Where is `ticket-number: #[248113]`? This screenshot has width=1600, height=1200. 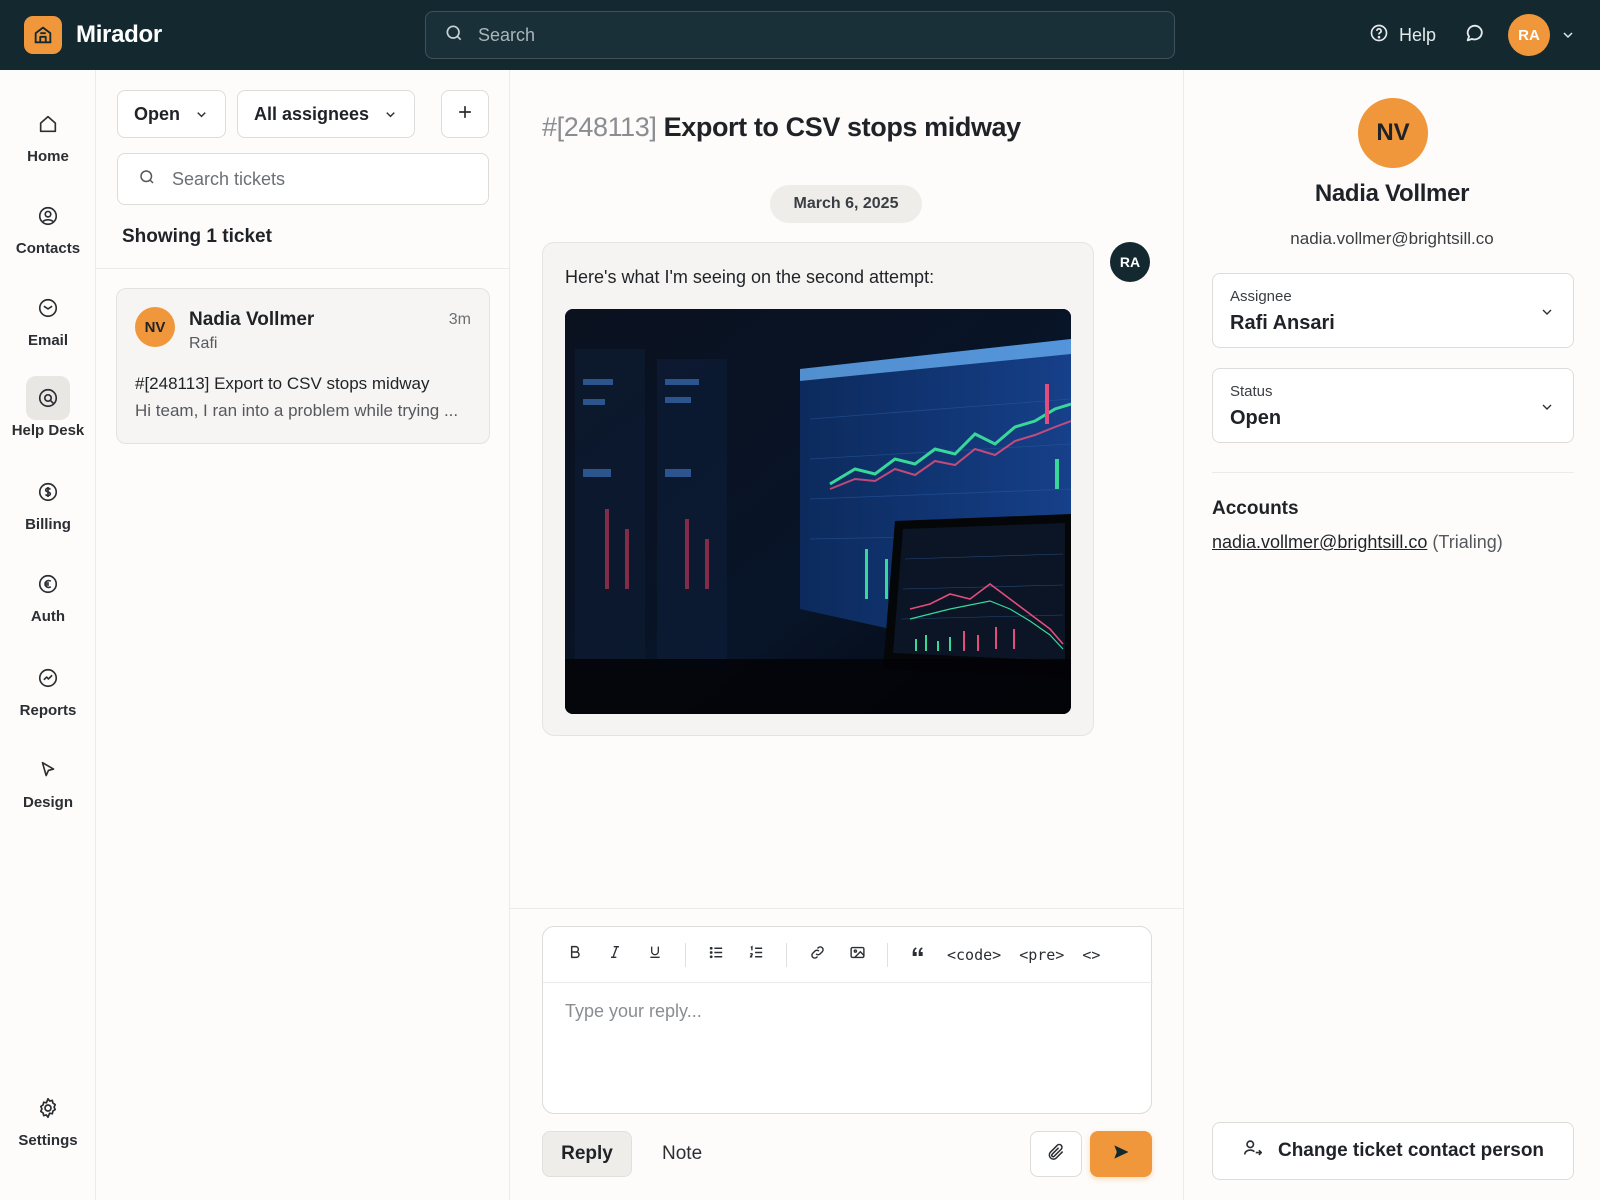 ticket-number: #[248113] is located at coordinates (599, 127).